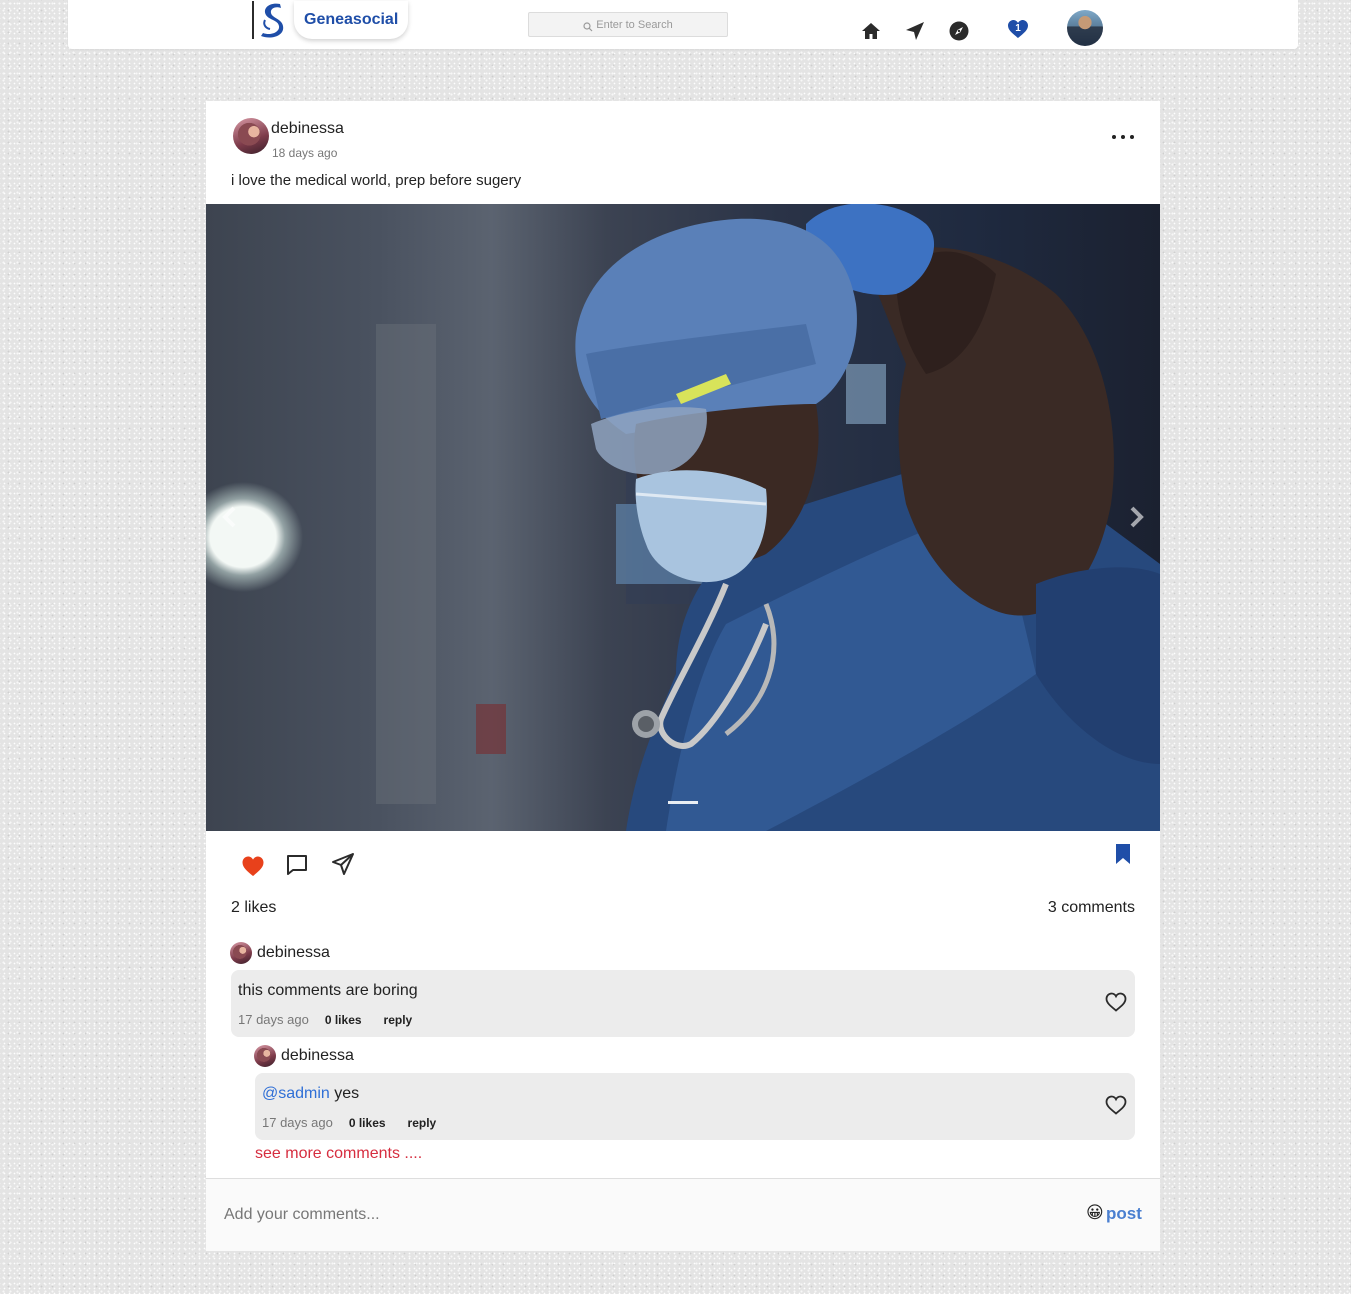 The width and height of the screenshot is (1351, 1294). I want to click on comment-input, so click(644, 1215).